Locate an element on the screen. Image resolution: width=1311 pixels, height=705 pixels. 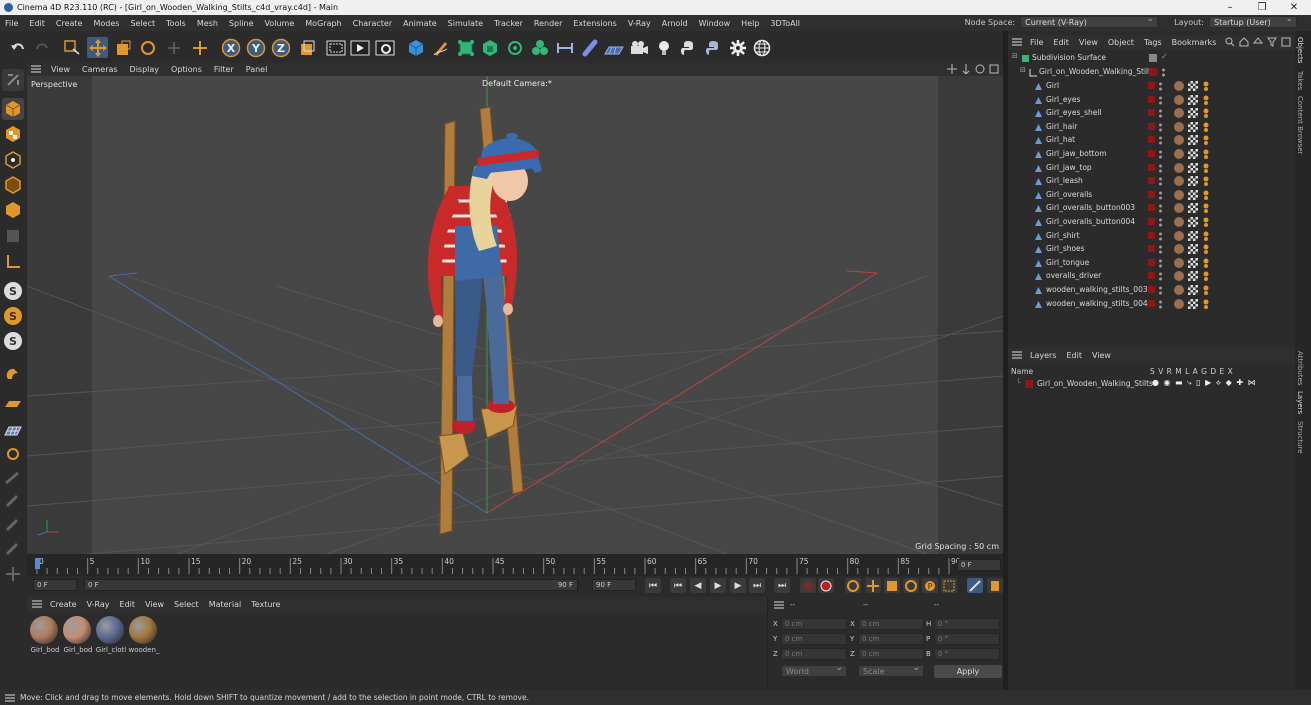
material-swatch: Girl_bod is located at coordinates (77, 638).